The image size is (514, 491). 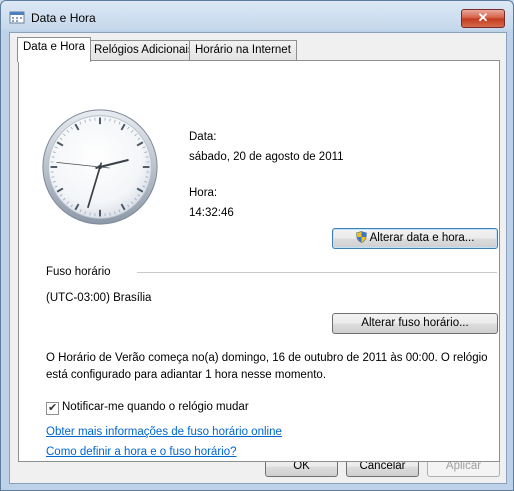 What do you see at coordinates (317, 272) in the screenshot?
I see `section-divider` at bounding box center [317, 272].